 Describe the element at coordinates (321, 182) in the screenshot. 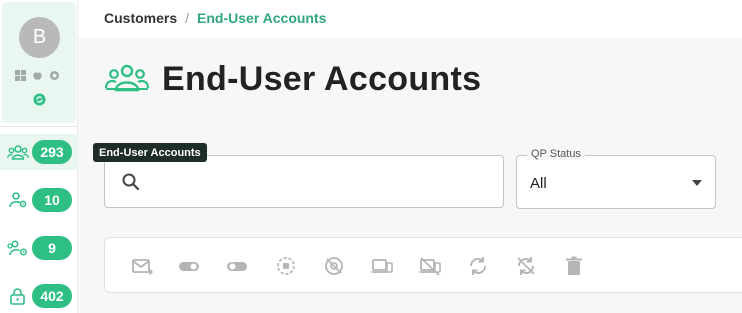

I see `search-input` at that location.